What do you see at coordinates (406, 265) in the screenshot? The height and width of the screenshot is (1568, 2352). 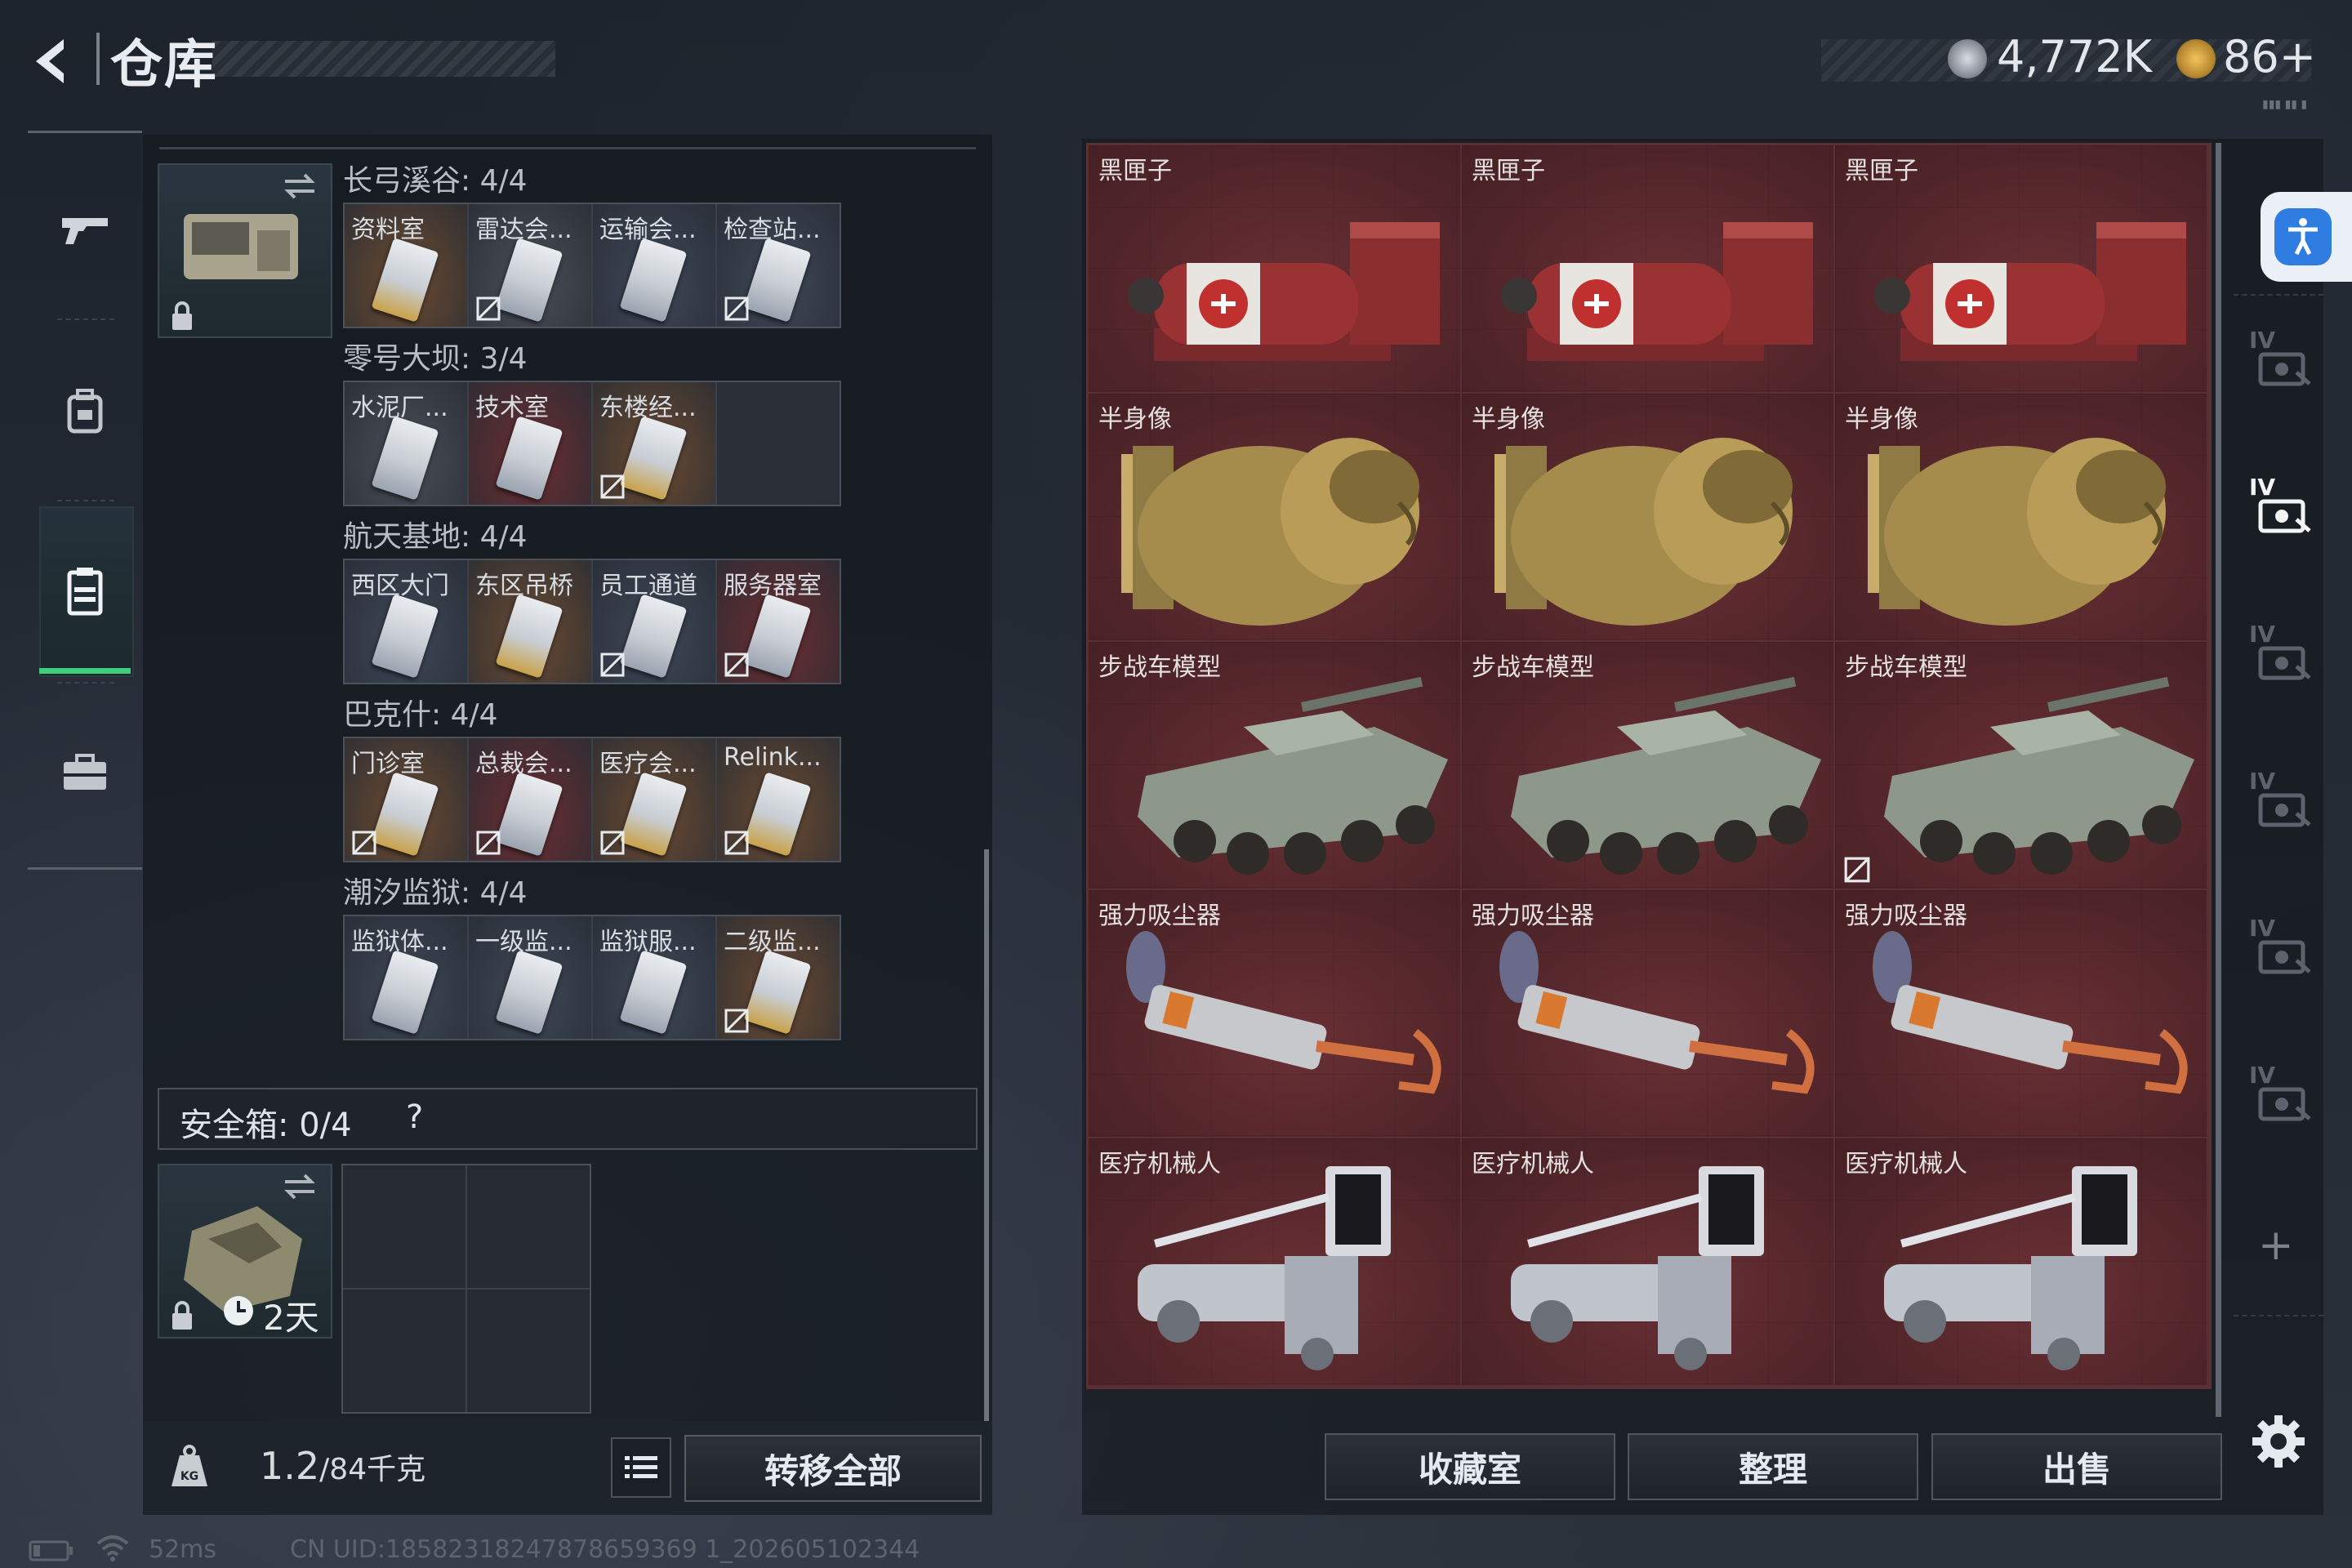 I see `keycard-item: 资料室` at bounding box center [406, 265].